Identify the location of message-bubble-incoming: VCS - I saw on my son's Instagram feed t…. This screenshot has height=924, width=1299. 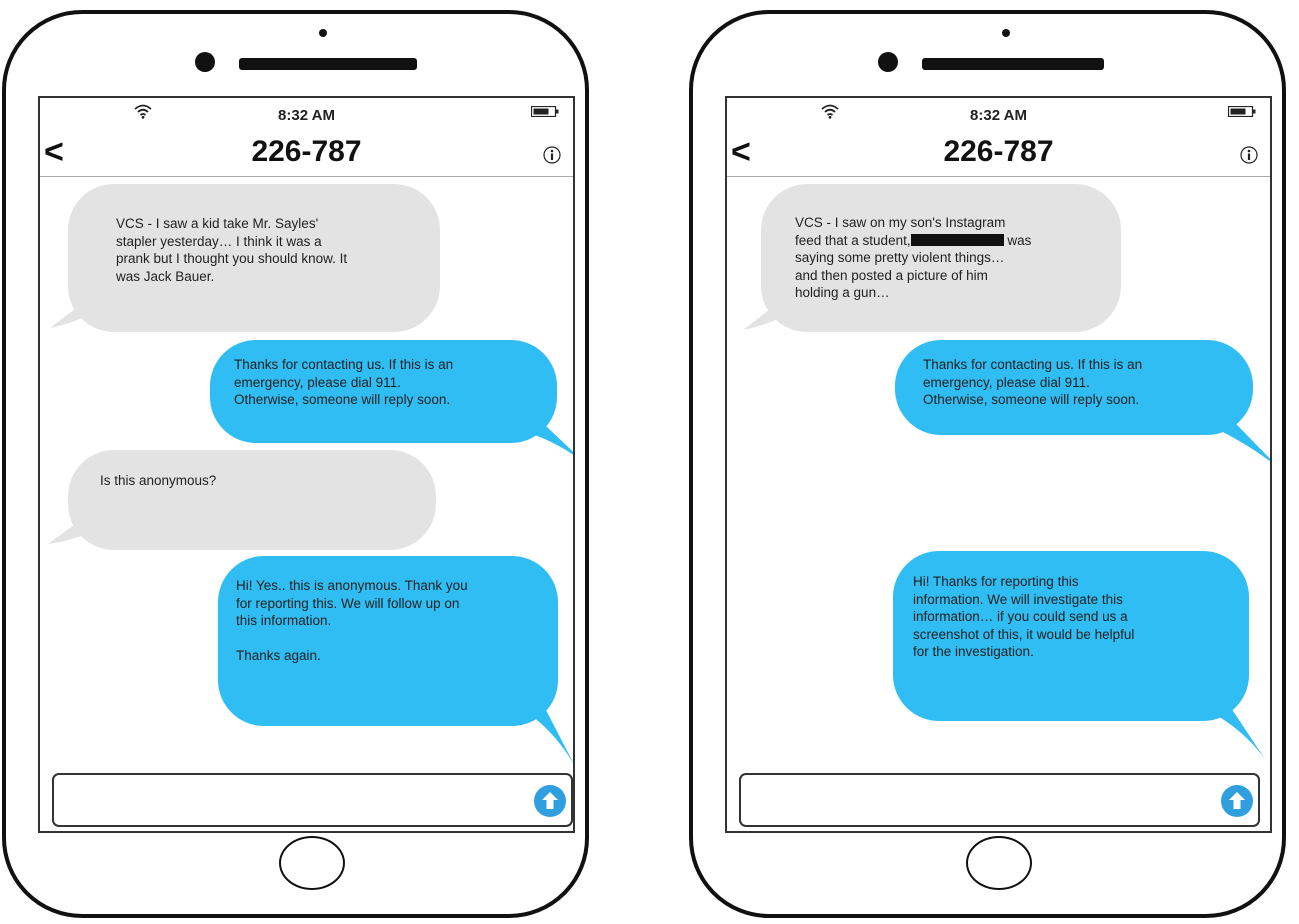
(932, 258).